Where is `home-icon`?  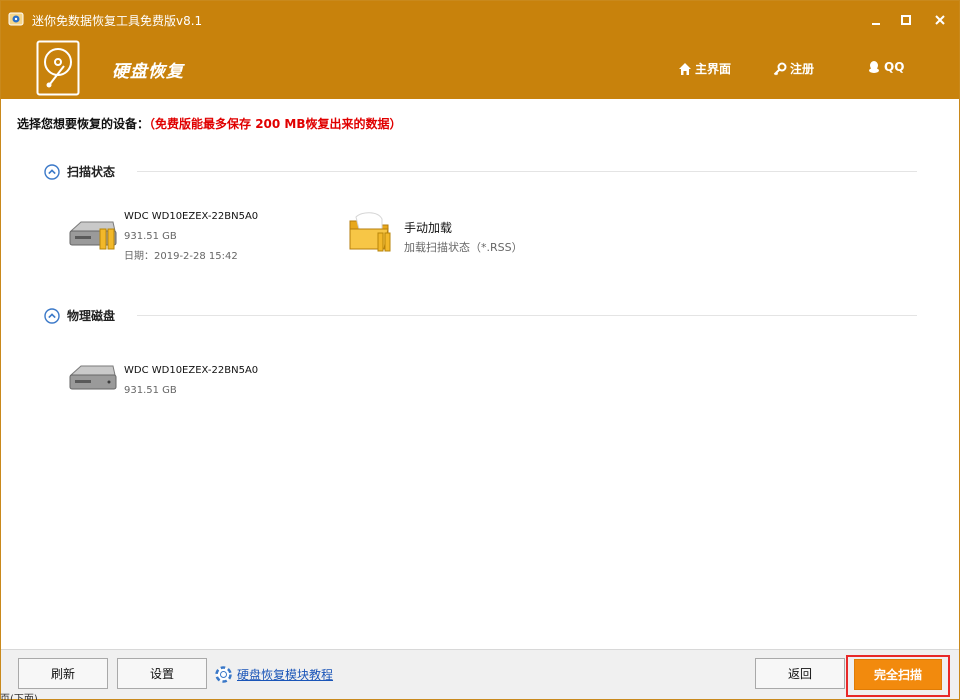 home-icon is located at coordinates (685, 68).